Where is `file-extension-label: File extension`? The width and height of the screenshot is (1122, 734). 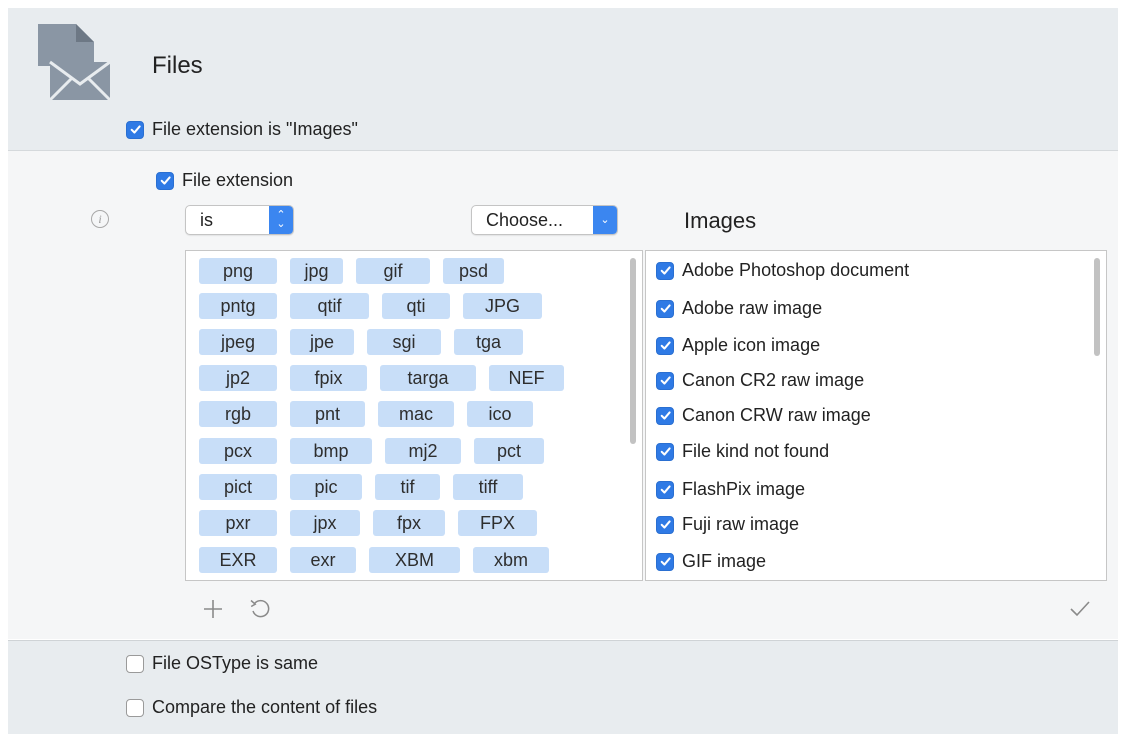 file-extension-label: File extension is located at coordinates (238, 180).